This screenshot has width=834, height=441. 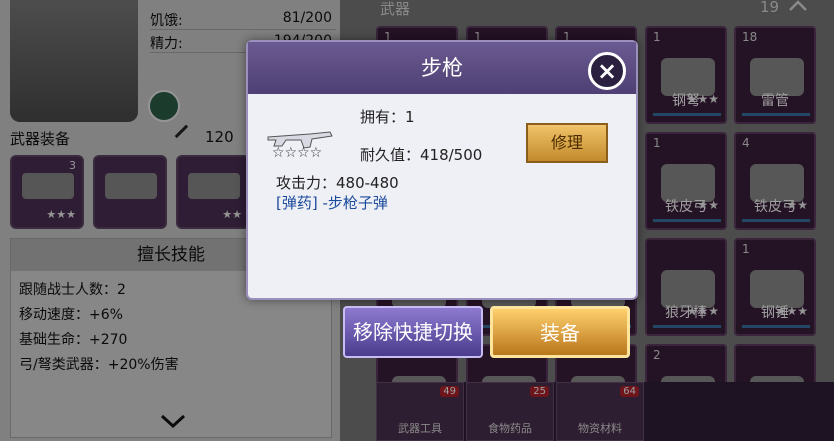 What do you see at coordinates (166, 44) in the screenshot?
I see `energy-label: 精力:` at bounding box center [166, 44].